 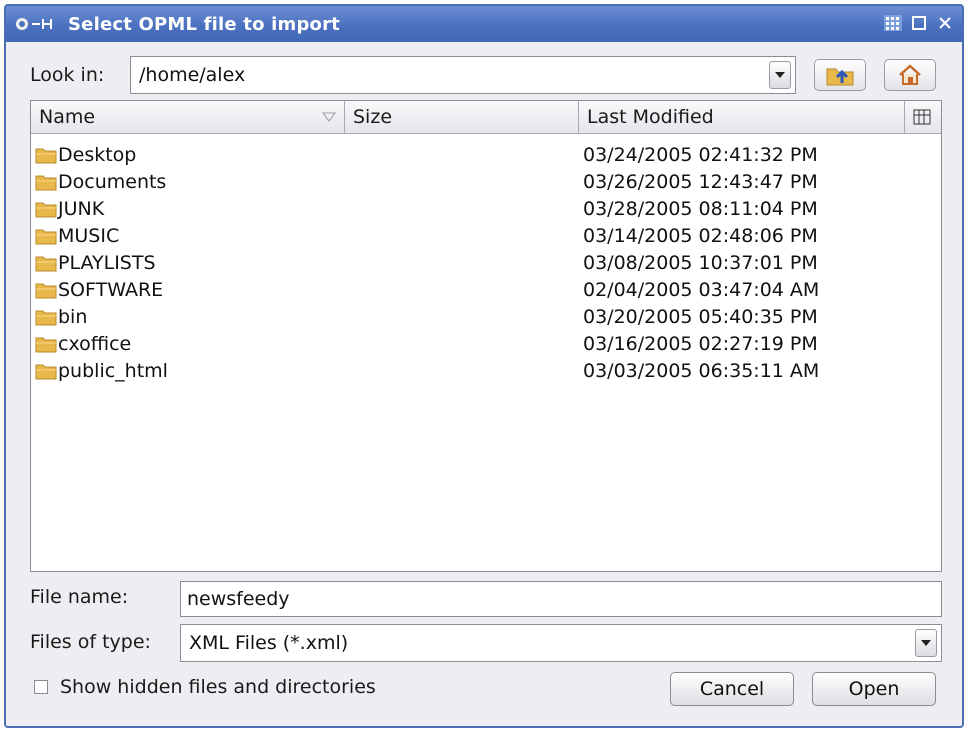 I want to click on file-type-value: XML Files (*.xml), so click(x=269, y=643).